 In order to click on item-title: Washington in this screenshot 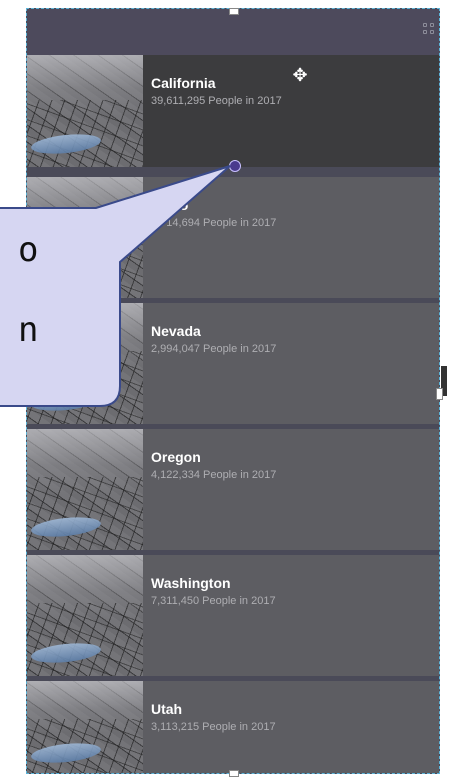, I will do `click(191, 583)`.